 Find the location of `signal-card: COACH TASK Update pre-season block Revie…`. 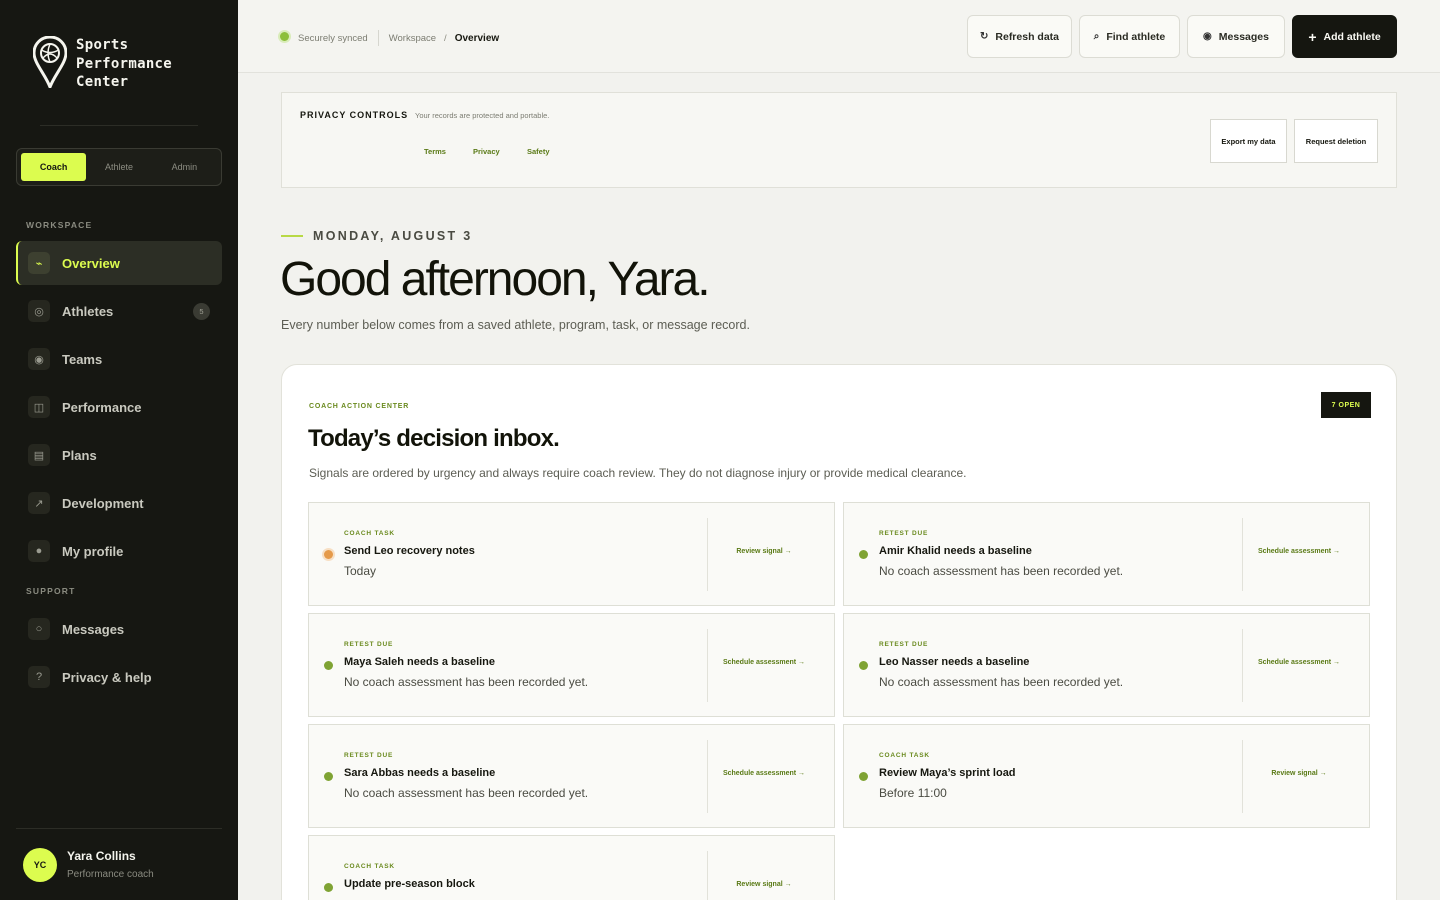

signal-card: COACH TASK Update pre-season block Revie… is located at coordinates (571, 867).